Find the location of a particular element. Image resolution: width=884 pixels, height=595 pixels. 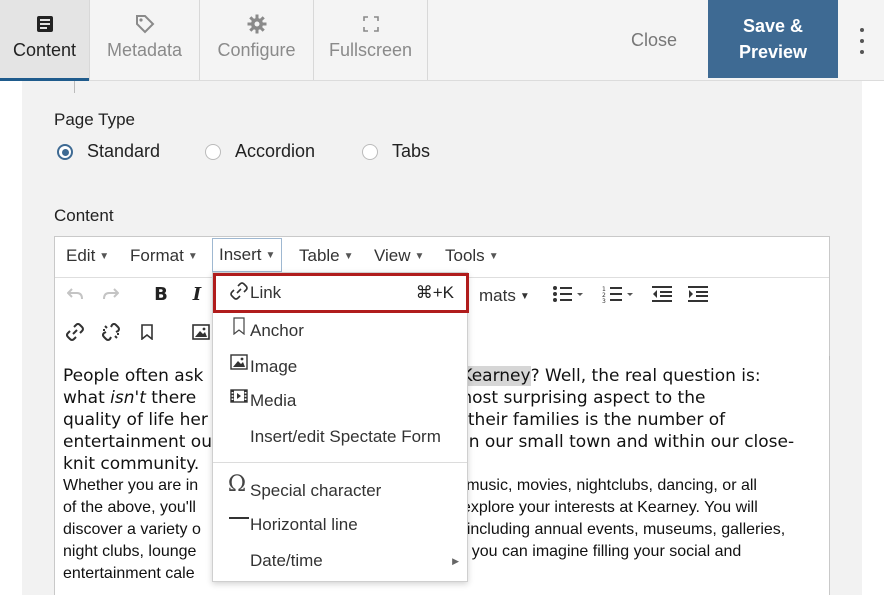

numbered-list-icon: 123 is located at coordinates (619, 294).